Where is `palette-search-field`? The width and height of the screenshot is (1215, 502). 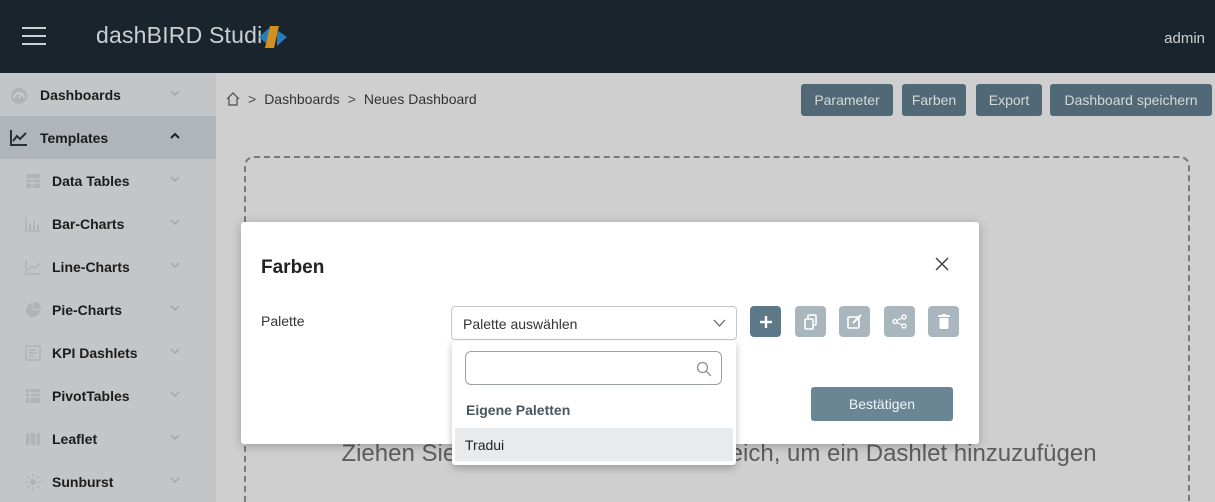 palette-search-field is located at coordinates (593, 368).